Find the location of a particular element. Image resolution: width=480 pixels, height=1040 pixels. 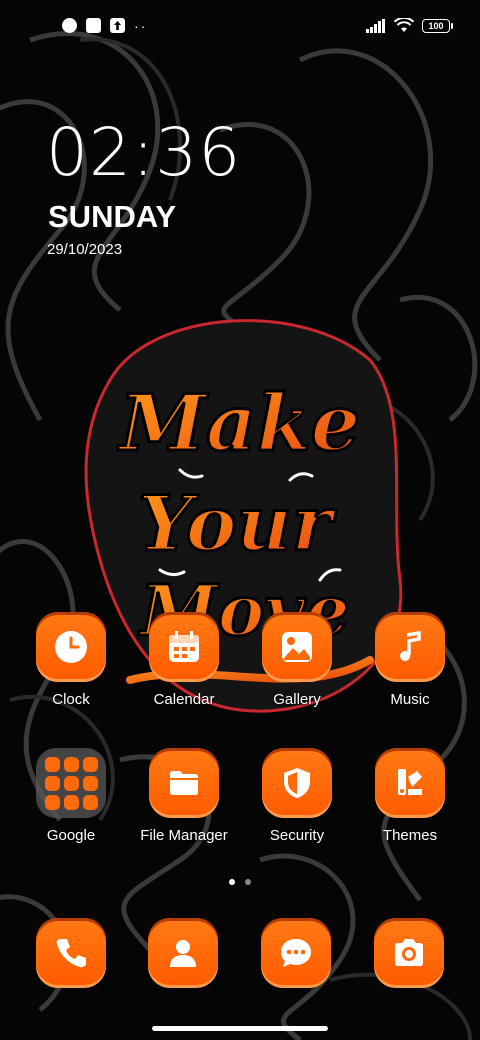

app-notification-icon is located at coordinates (69, 25).